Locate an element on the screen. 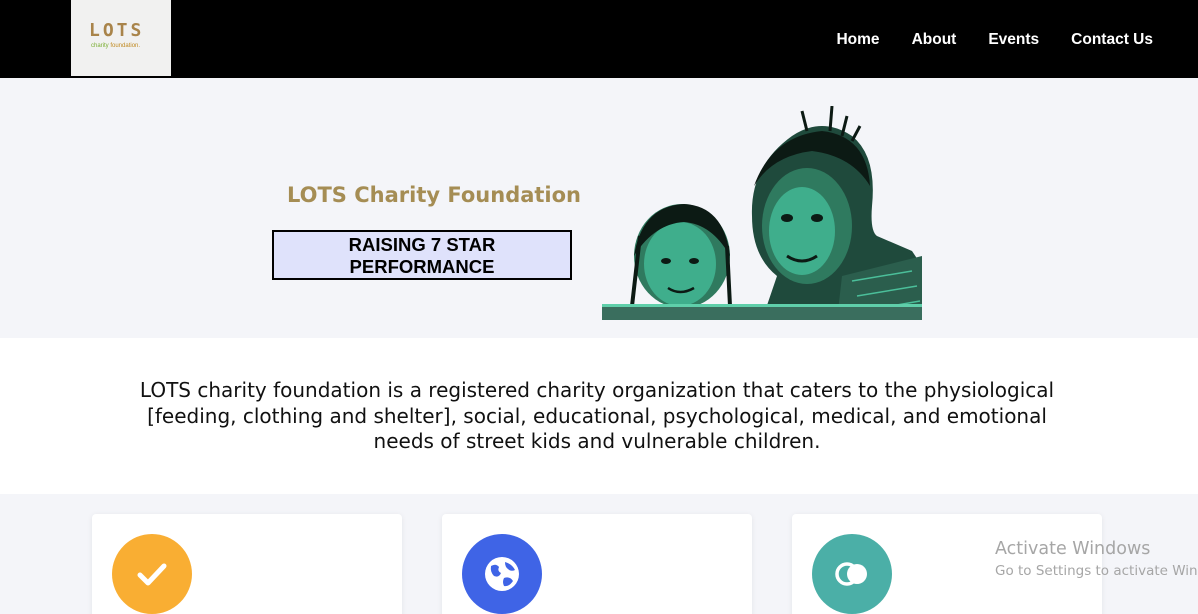  hero-photo-children is located at coordinates (762, 213).